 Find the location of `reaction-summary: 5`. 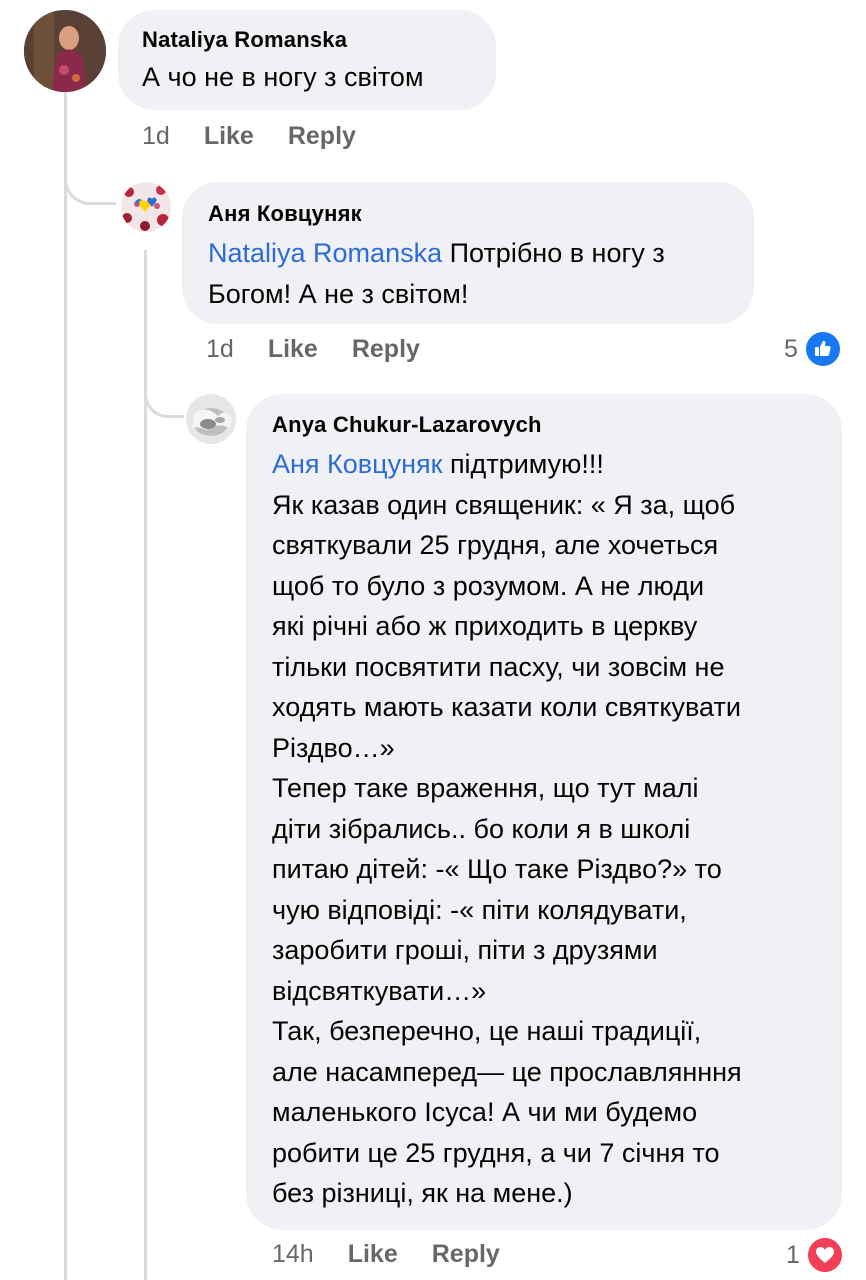

reaction-summary: 5 is located at coordinates (813, 349).